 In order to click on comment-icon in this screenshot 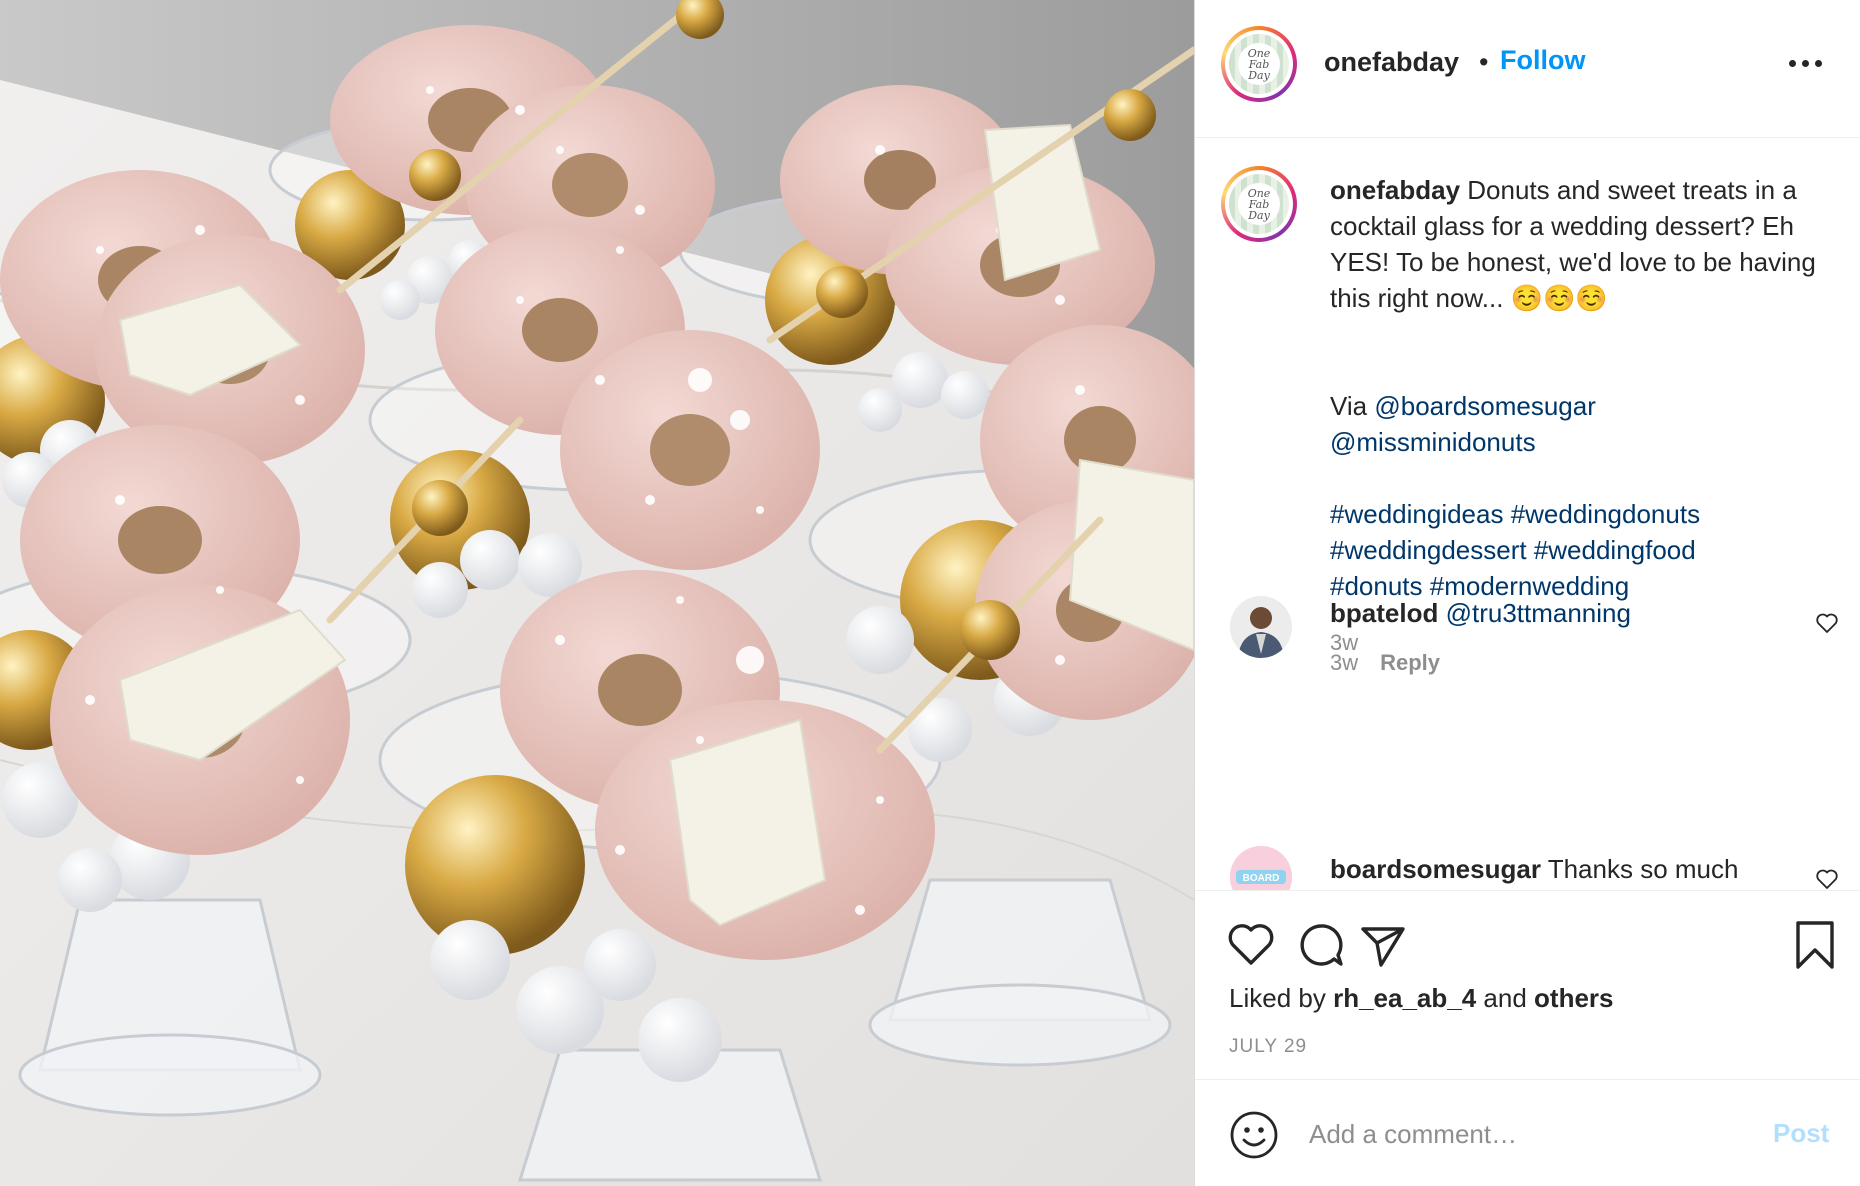, I will do `click(1321, 945)`.